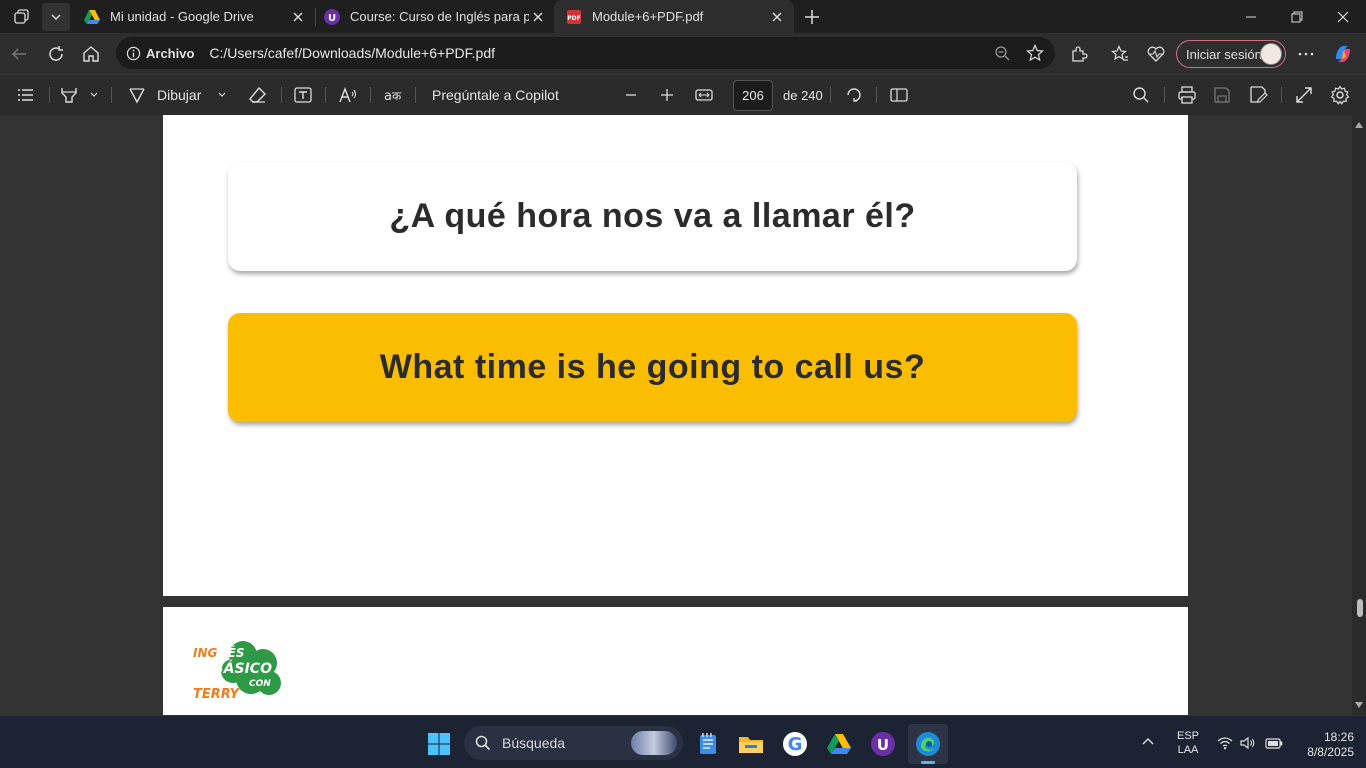 The height and width of the screenshot is (768, 1366). What do you see at coordinates (1340, 95) in the screenshot?
I see `settings-gear-icon` at bounding box center [1340, 95].